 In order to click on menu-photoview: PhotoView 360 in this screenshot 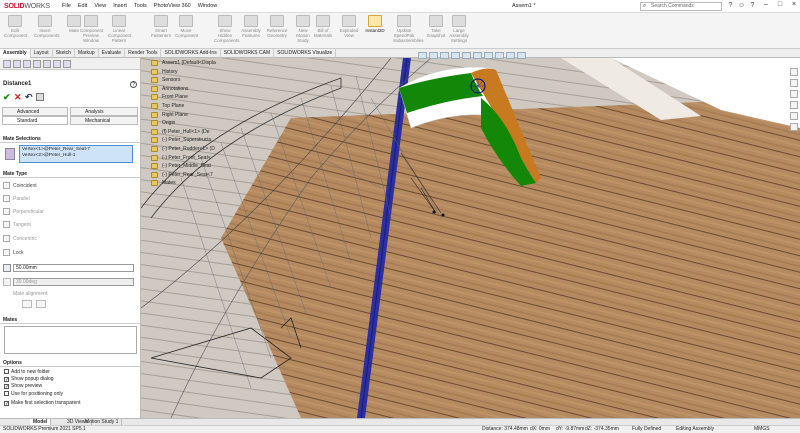, I will do `click(172, 6)`.